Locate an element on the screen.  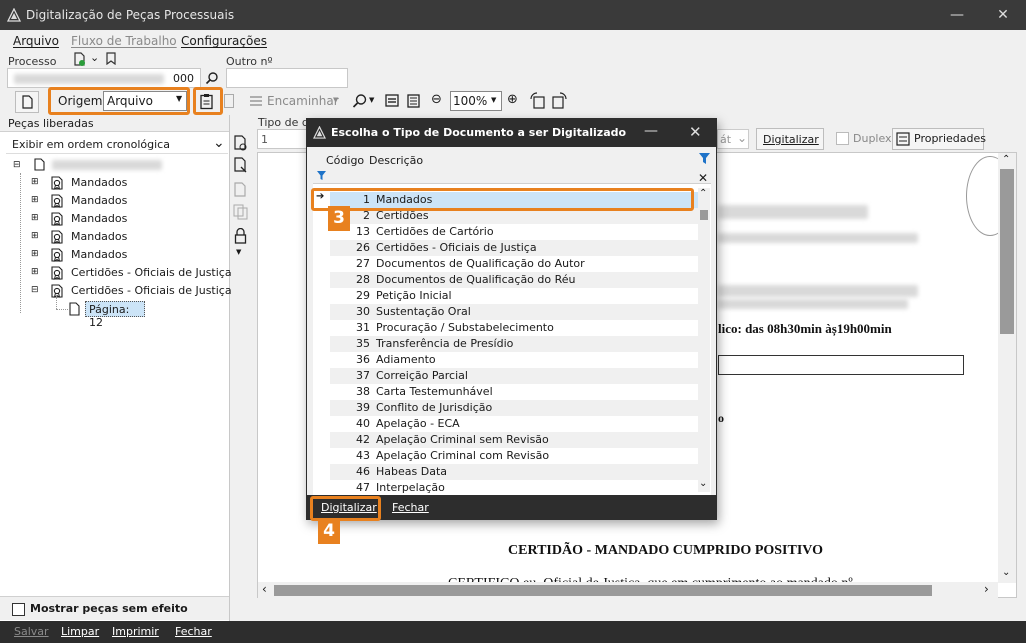
limpar-button: Limpar is located at coordinates (80, 631).